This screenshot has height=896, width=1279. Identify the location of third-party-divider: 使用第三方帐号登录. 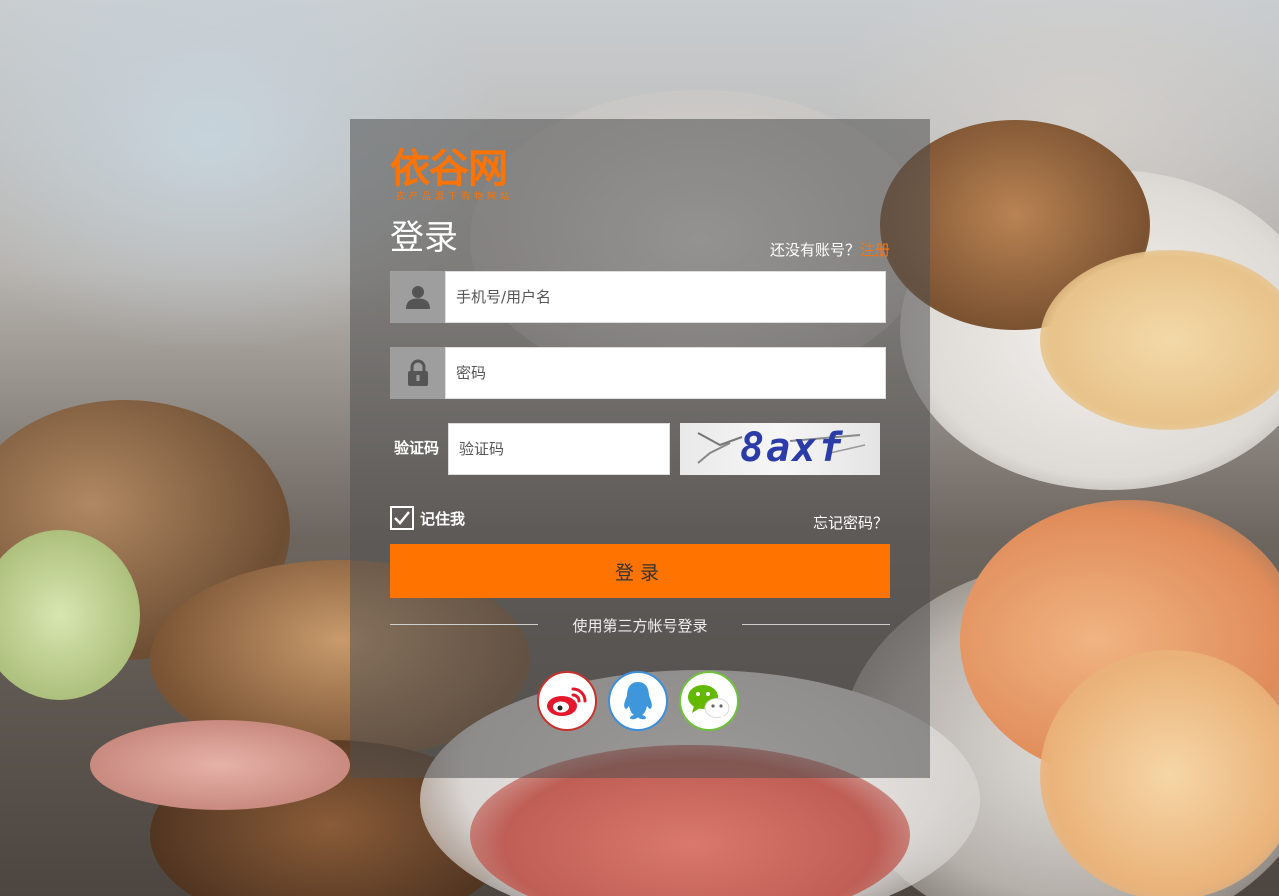
(640, 625).